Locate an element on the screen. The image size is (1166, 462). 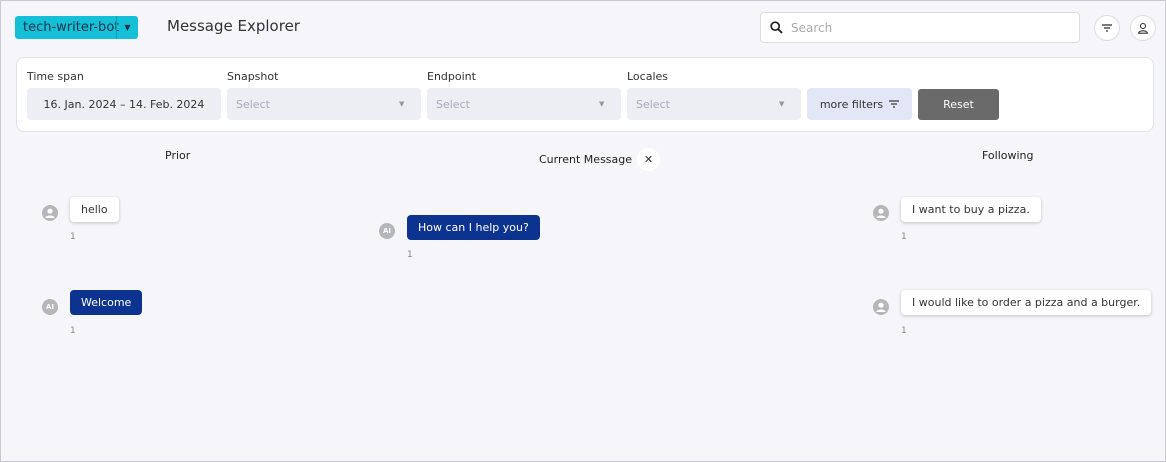
reset-button: Reset is located at coordinates (958, 104).